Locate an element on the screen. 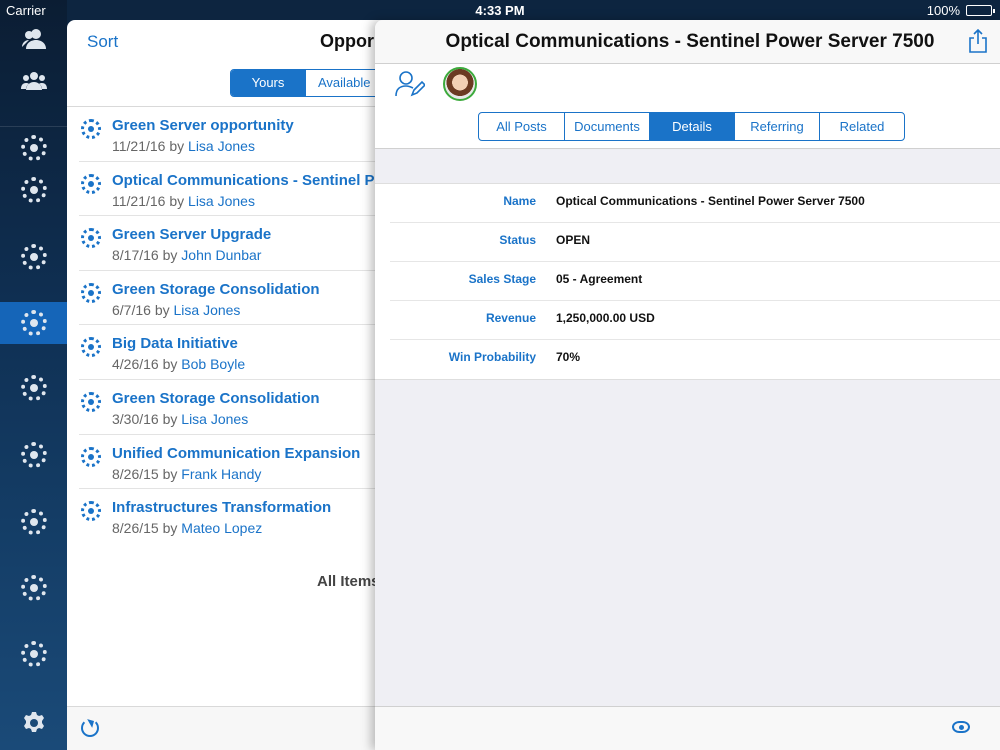 The image size is (1000, 750). list-title: Oppor is located at coordinates (347, 41).